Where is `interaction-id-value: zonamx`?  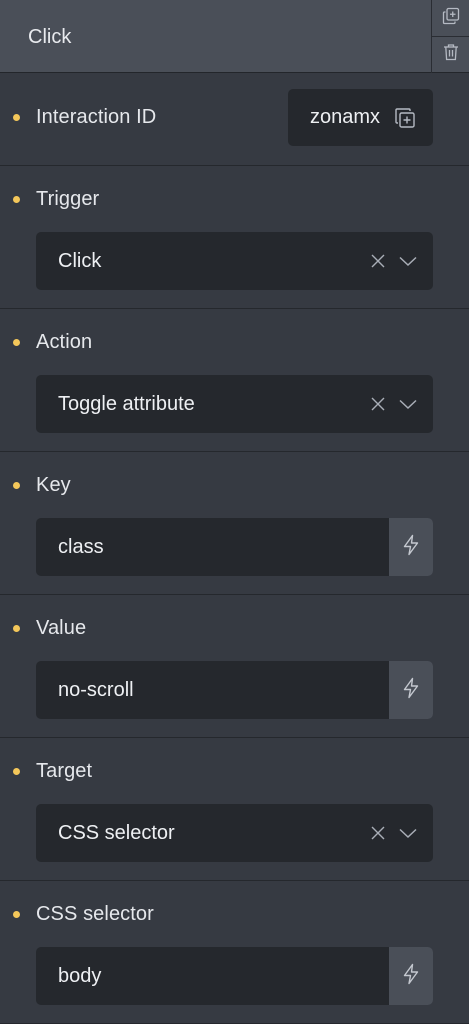 interaction-id-value: zonamx is located at coordinates (345, 117).